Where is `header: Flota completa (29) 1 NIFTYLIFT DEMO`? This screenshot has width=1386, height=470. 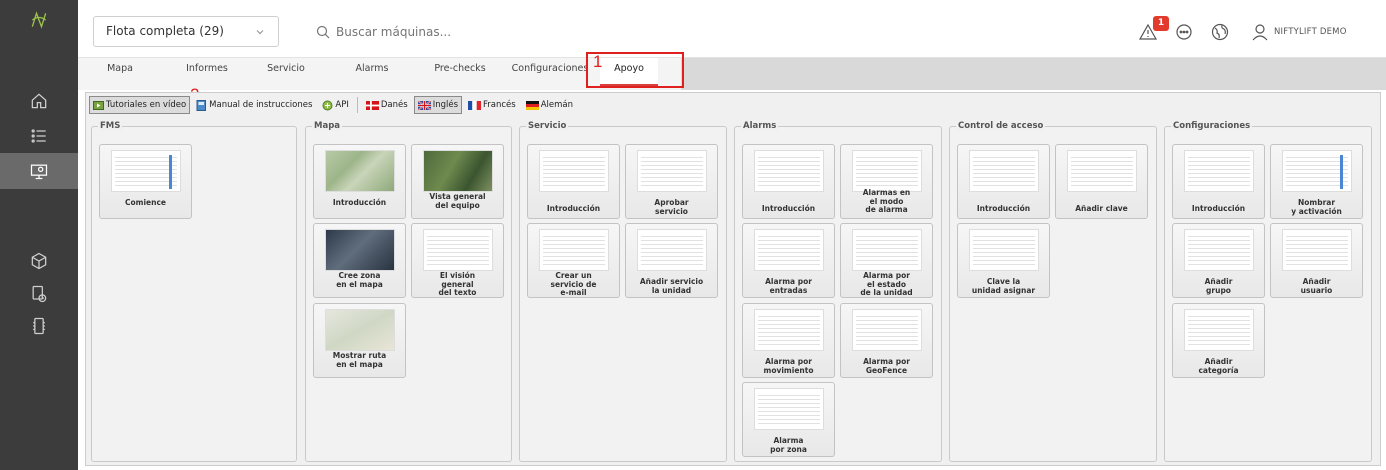 header: Flota completa (29) 1 NIFTYLIFT DEMO is located at coordinates (732, 29).